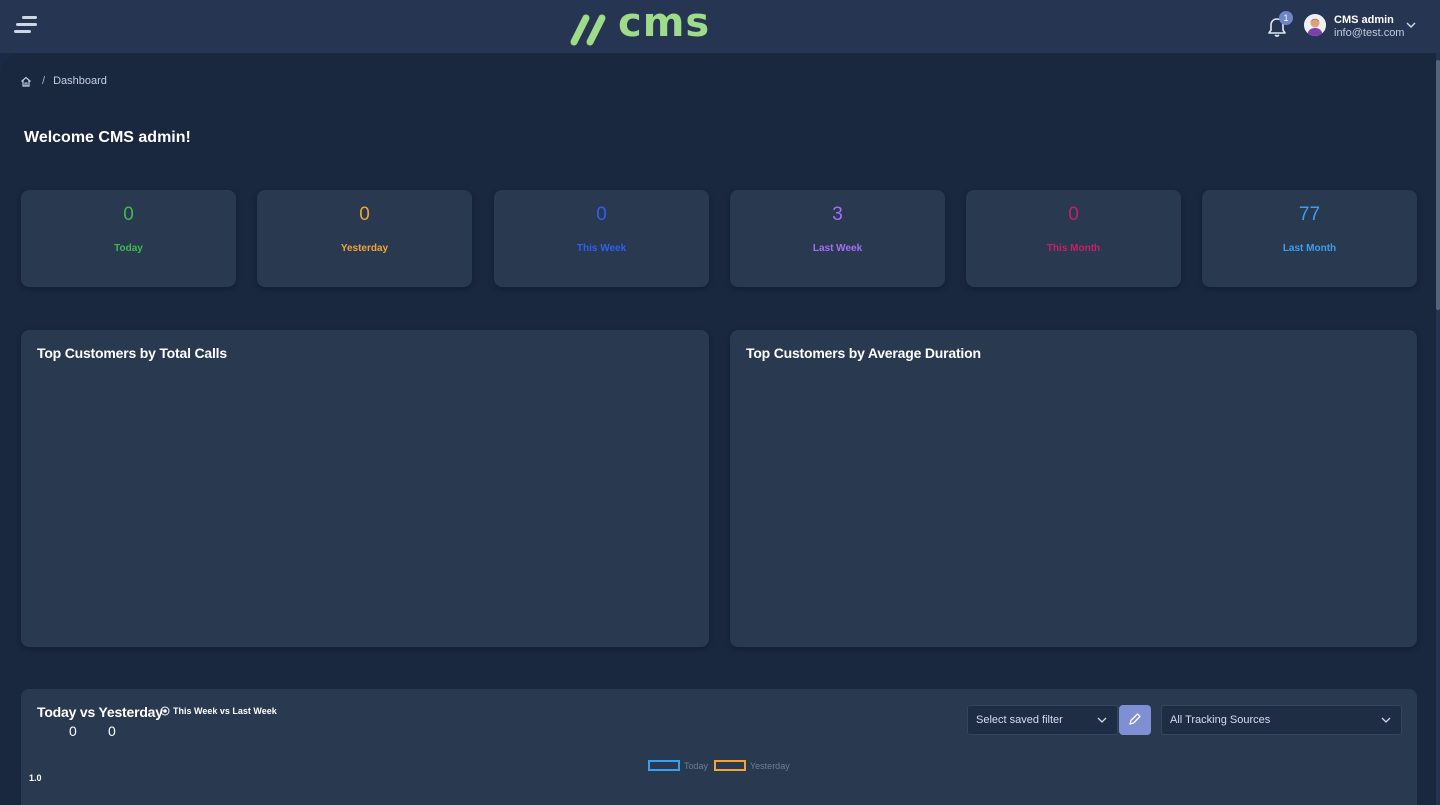 This screenshot has width=1440, height=805. I want to click on legend-label: Today, so click(696, 765).